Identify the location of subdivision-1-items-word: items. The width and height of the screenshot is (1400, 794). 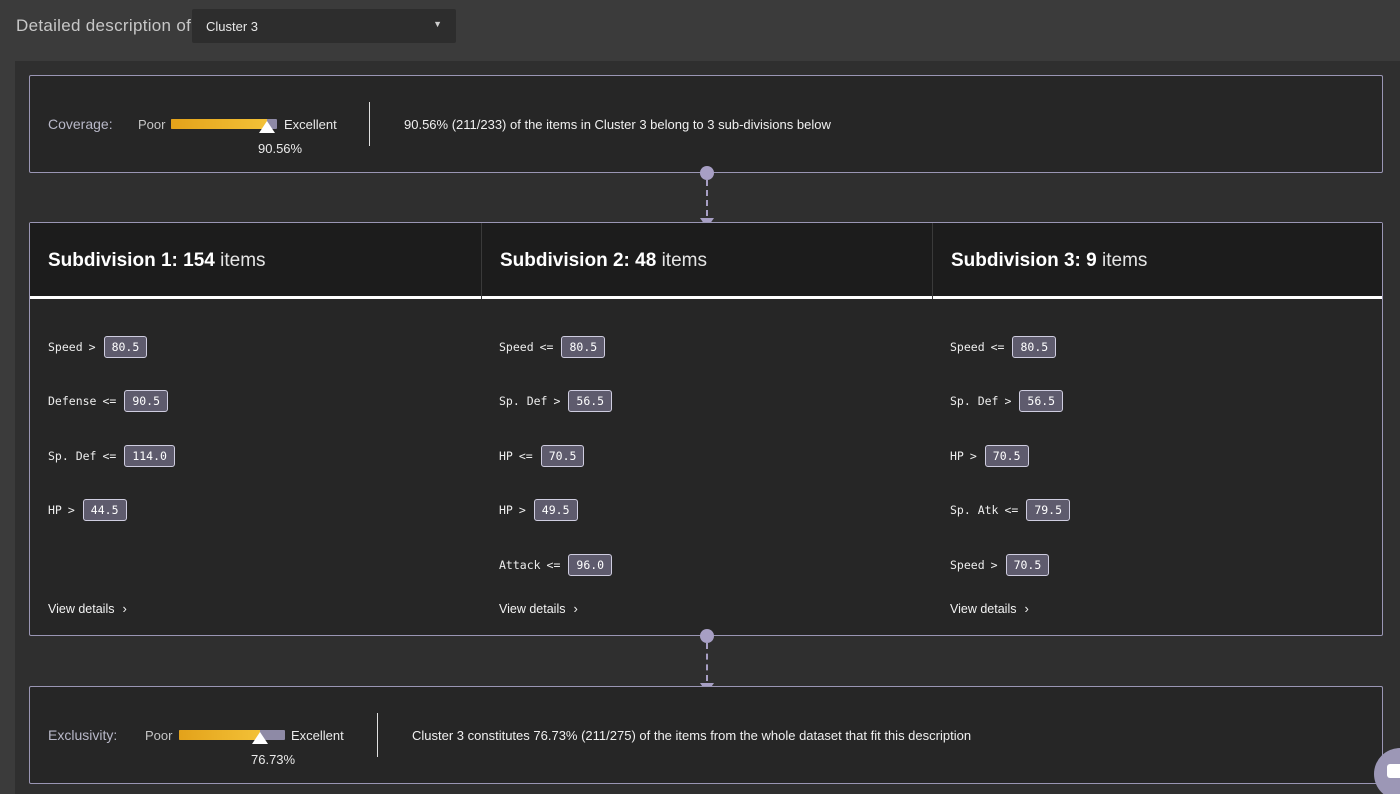
(243, 260).